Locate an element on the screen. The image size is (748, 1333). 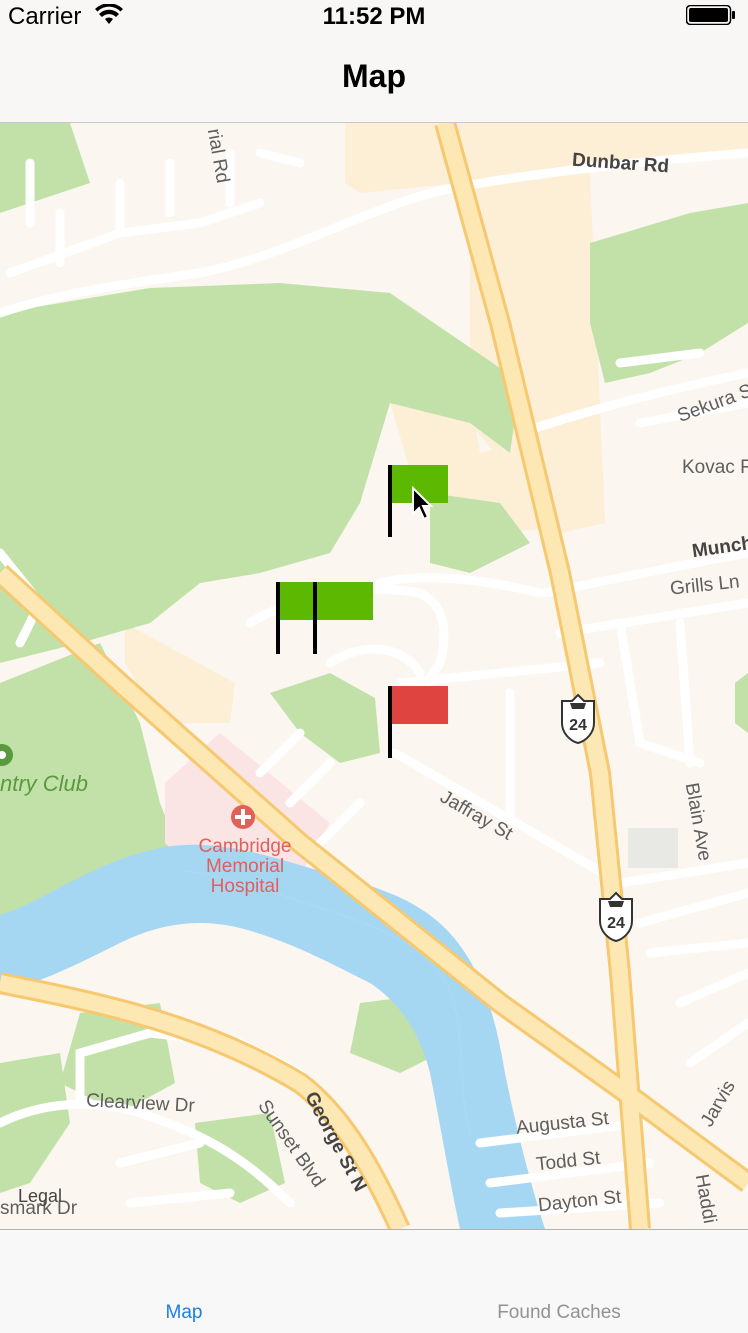
tab-found-caches: Found Caches is located at coordinates (559, 1313).